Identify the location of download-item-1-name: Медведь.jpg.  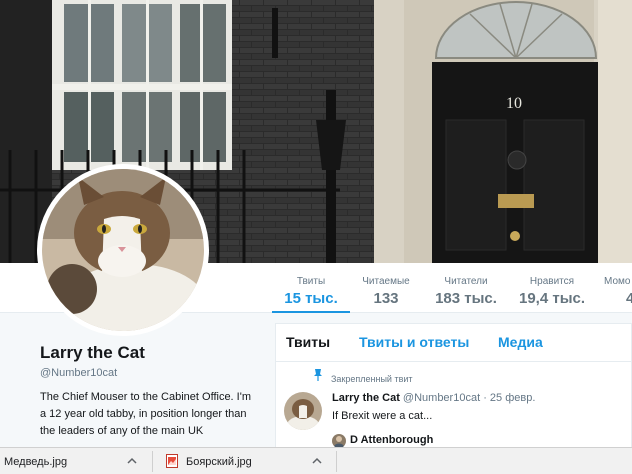
(36, 462).